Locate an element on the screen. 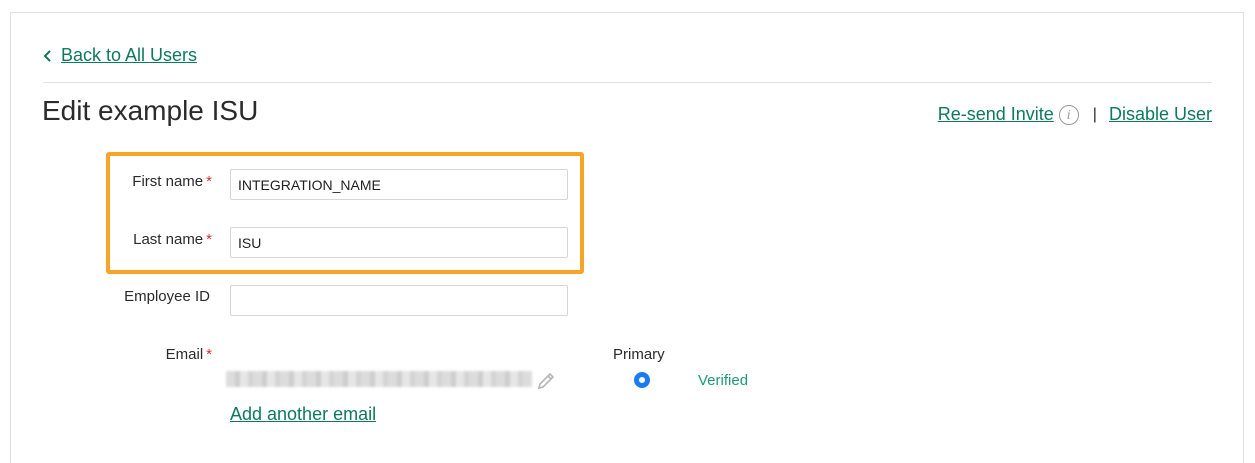 Image resolution: width=1255 pixels, height=463 pixels. page-title: Edit example ISU is located at coordinates (150, 110).